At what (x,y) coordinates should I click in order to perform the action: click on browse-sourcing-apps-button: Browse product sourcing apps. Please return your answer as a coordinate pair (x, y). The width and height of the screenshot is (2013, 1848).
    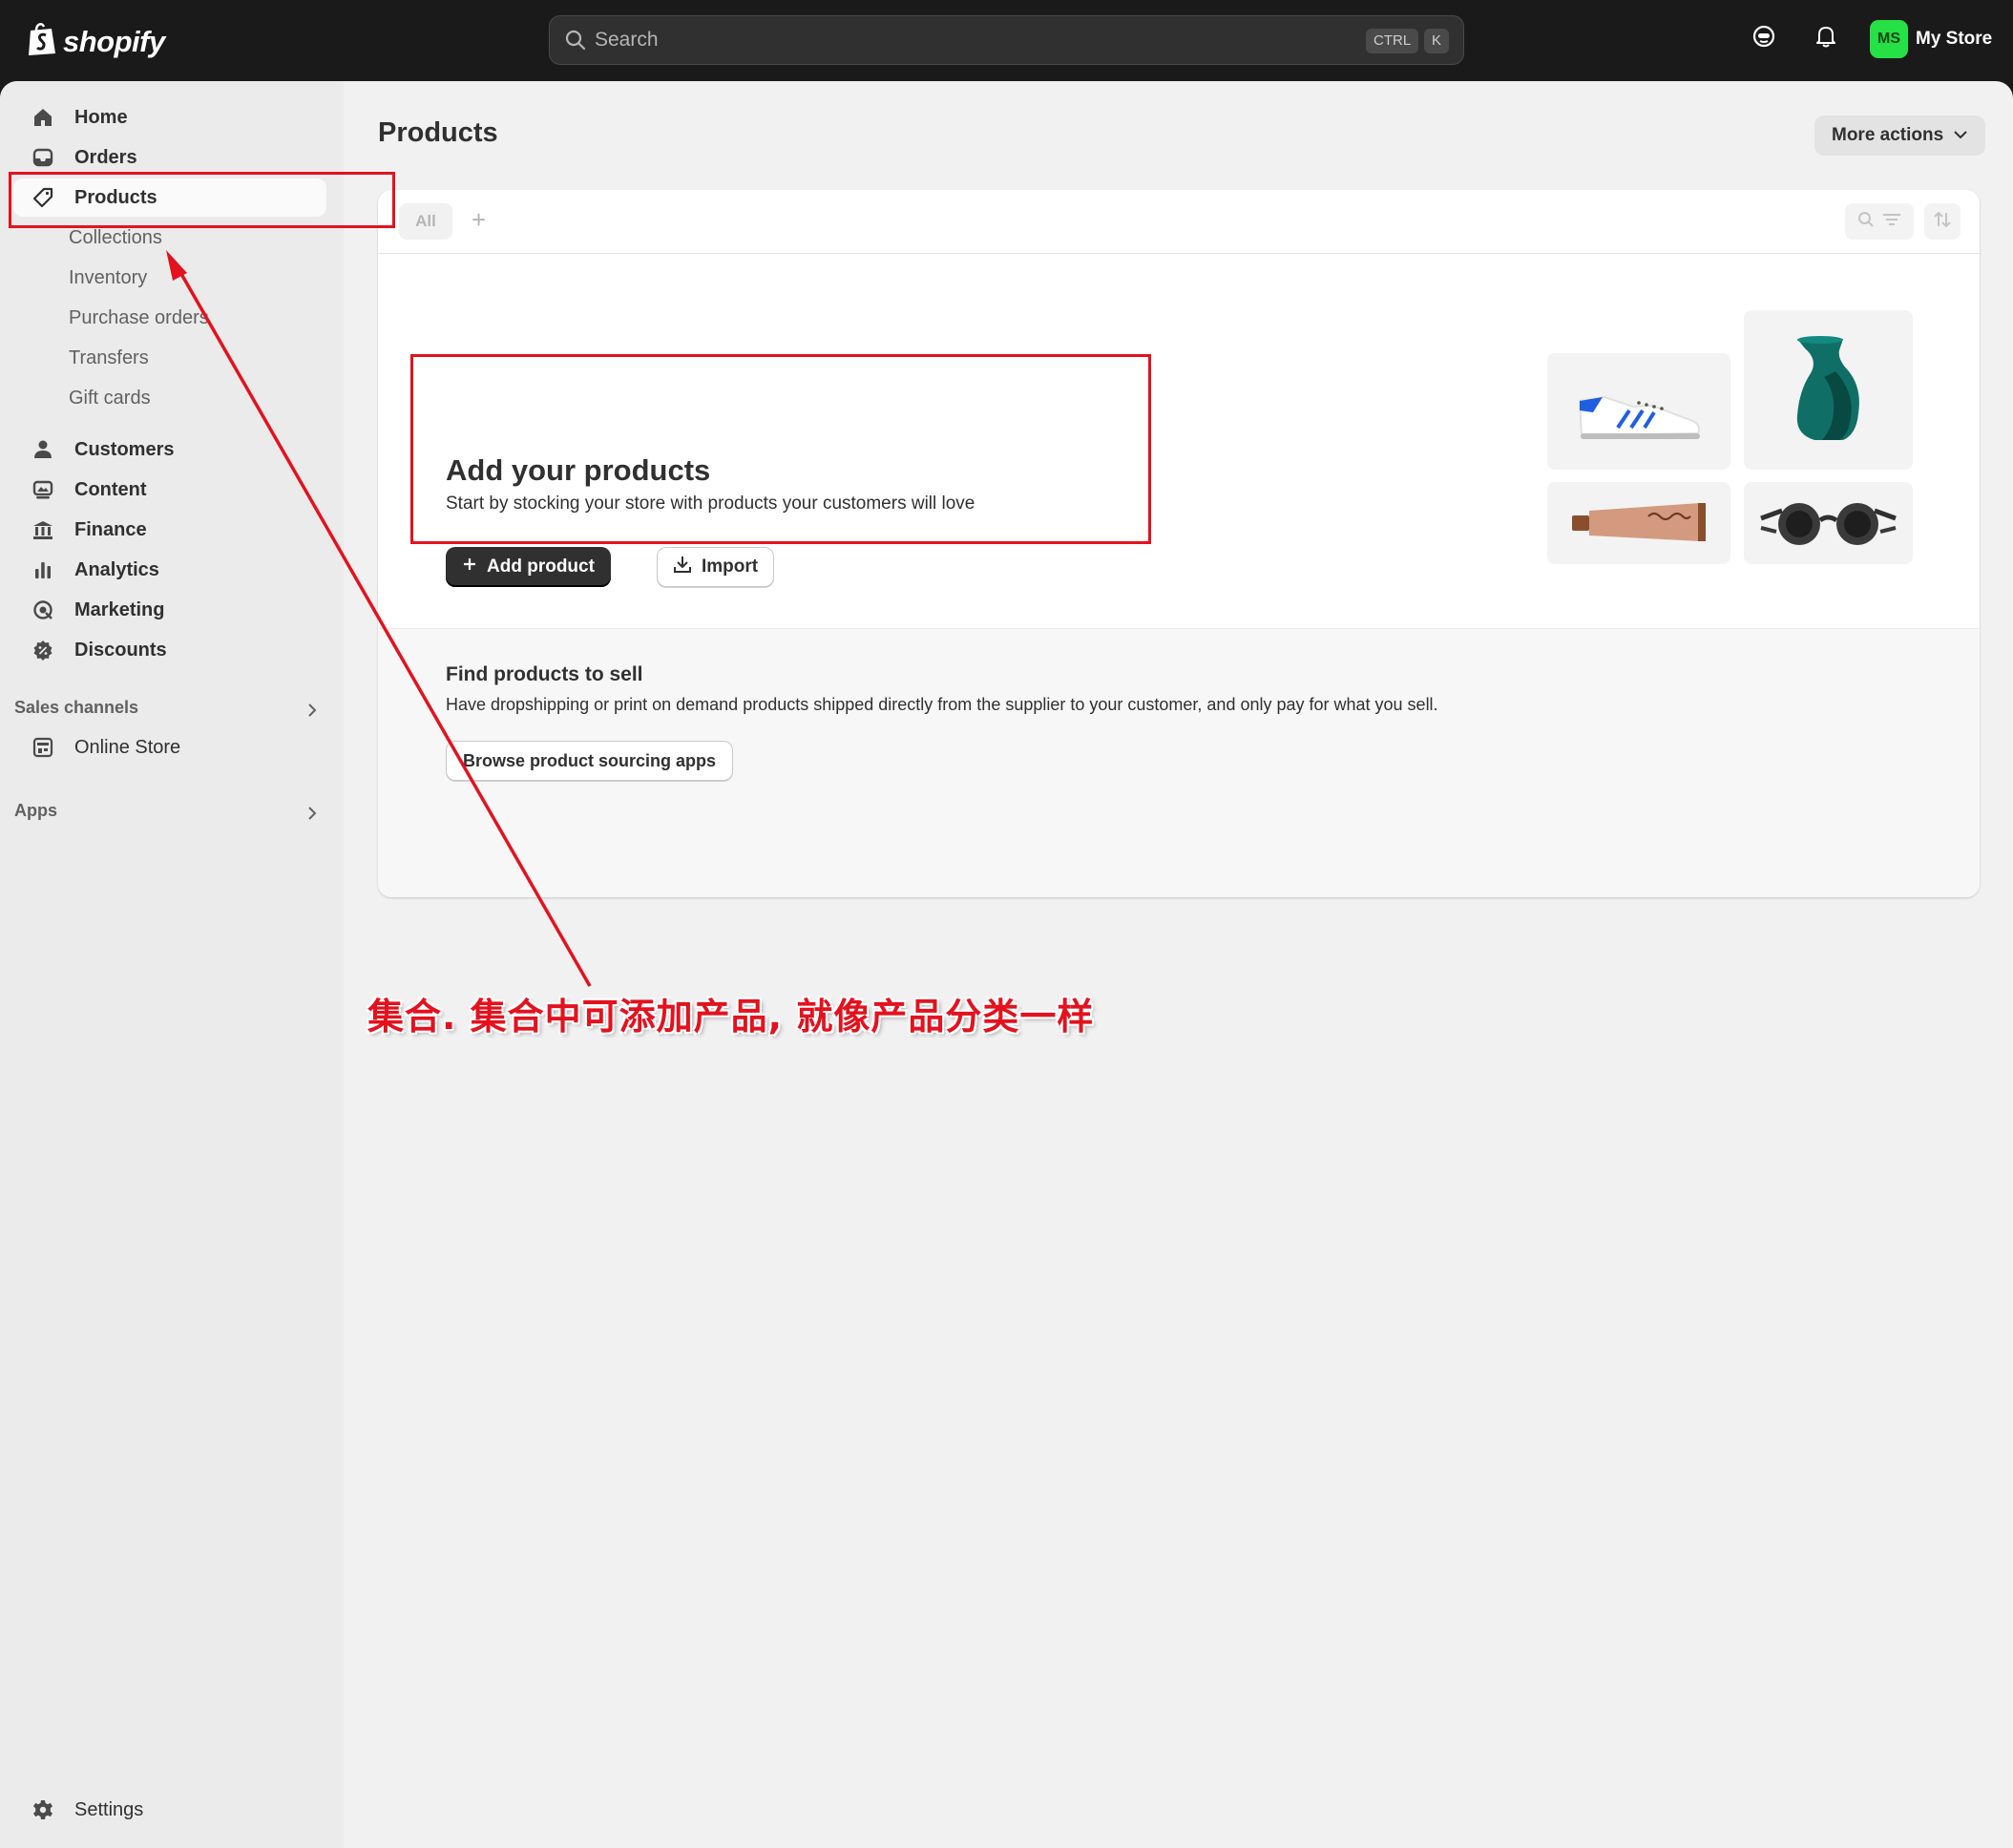
    Looking at the image, I should click on (590, 761).